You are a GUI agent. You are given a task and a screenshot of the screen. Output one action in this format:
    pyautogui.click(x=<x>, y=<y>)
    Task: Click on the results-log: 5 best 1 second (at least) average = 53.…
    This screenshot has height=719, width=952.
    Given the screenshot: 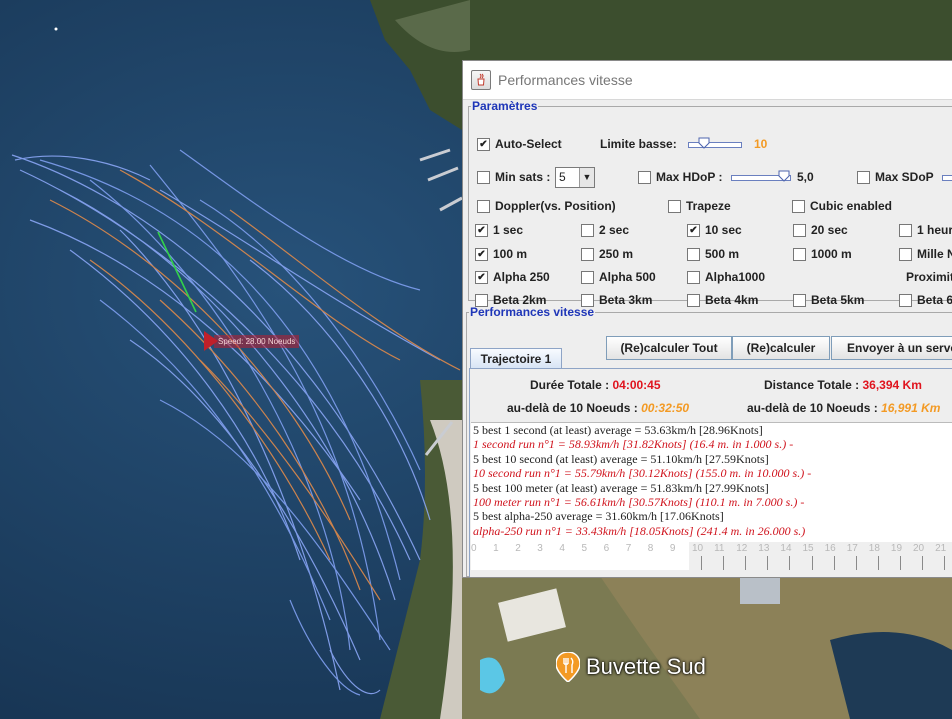 What is the action you would take?
    pyautogui.click(x=711, y=482)
    